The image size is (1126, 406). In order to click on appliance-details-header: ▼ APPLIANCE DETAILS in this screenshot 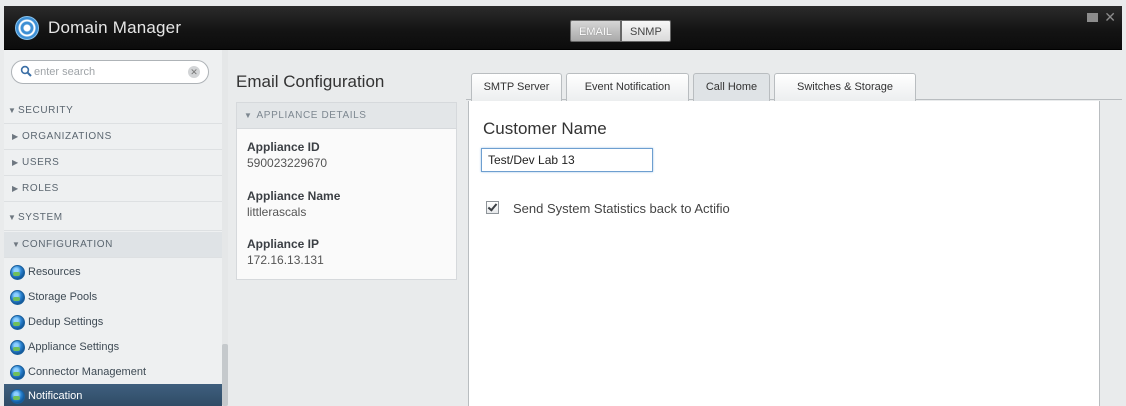, I will do `click(346, 116)`.